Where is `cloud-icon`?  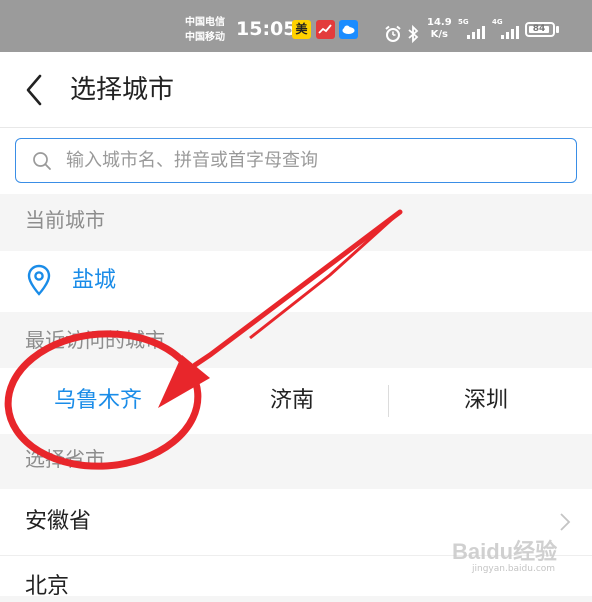 cloud-icon is located at coordinates (348, 29).